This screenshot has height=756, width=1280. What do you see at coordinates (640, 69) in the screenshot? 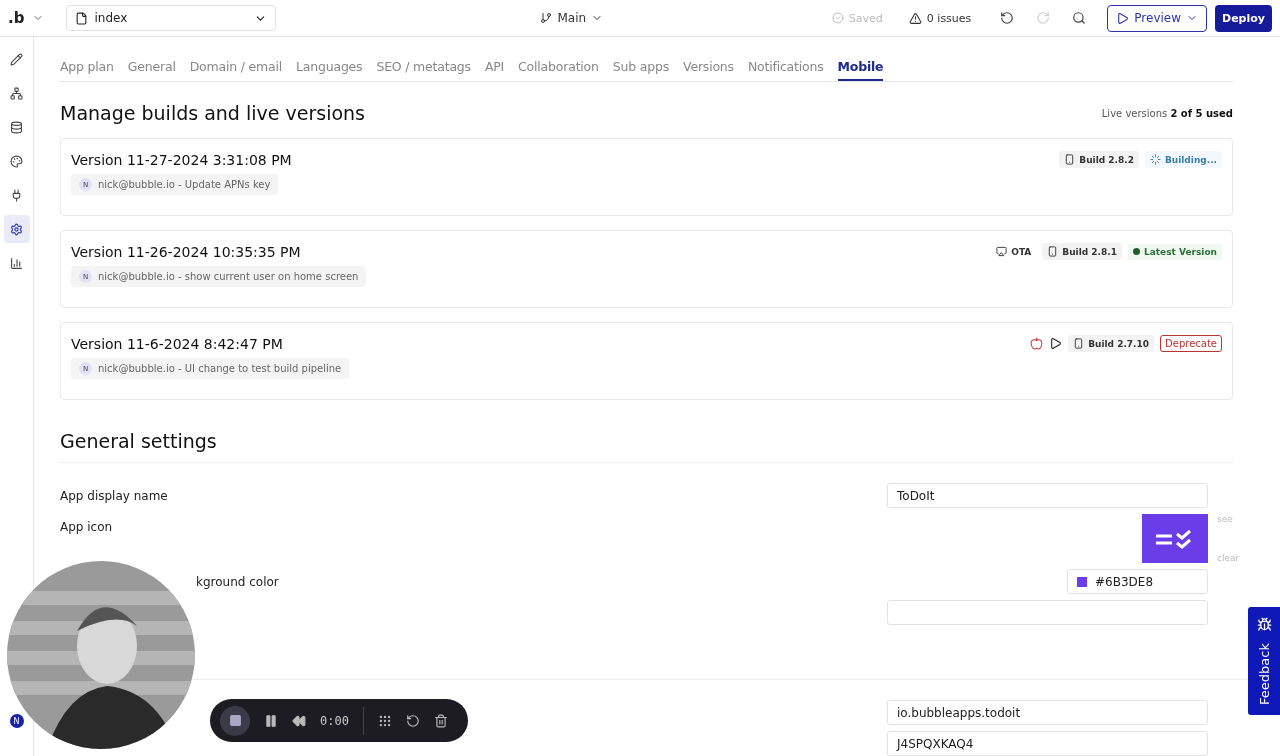
I see `settings-tab: Sub apps` at bounding box center [640, 69].